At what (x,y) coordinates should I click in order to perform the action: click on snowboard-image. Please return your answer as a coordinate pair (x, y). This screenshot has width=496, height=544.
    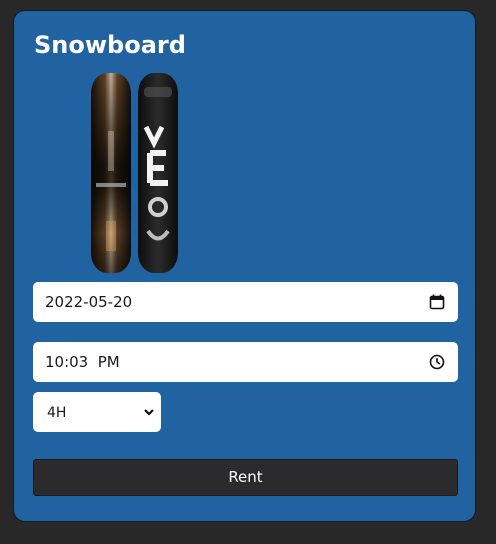
    Looking at the image, I should click on (134, 173).